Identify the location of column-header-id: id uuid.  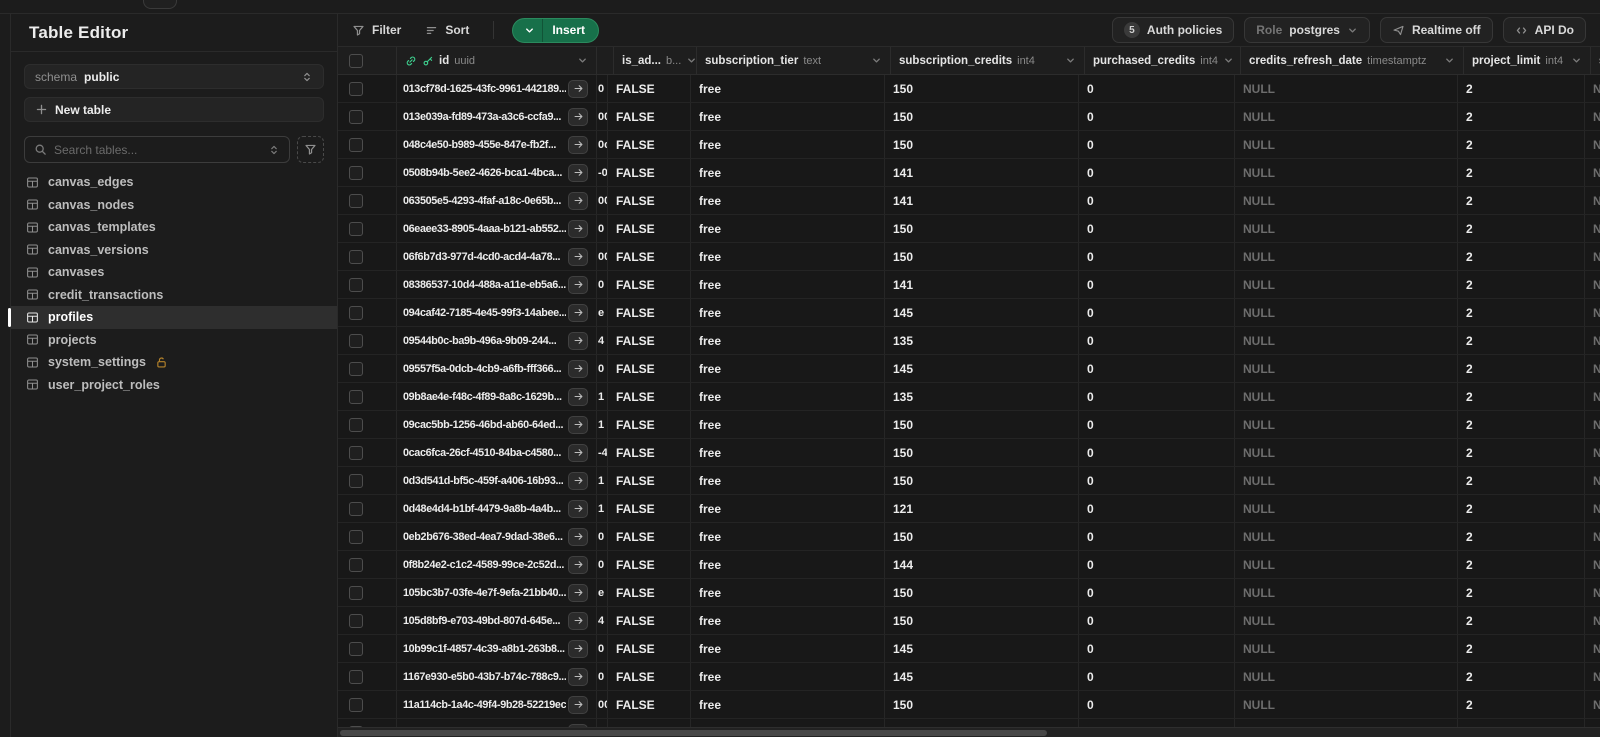
(497, 60).